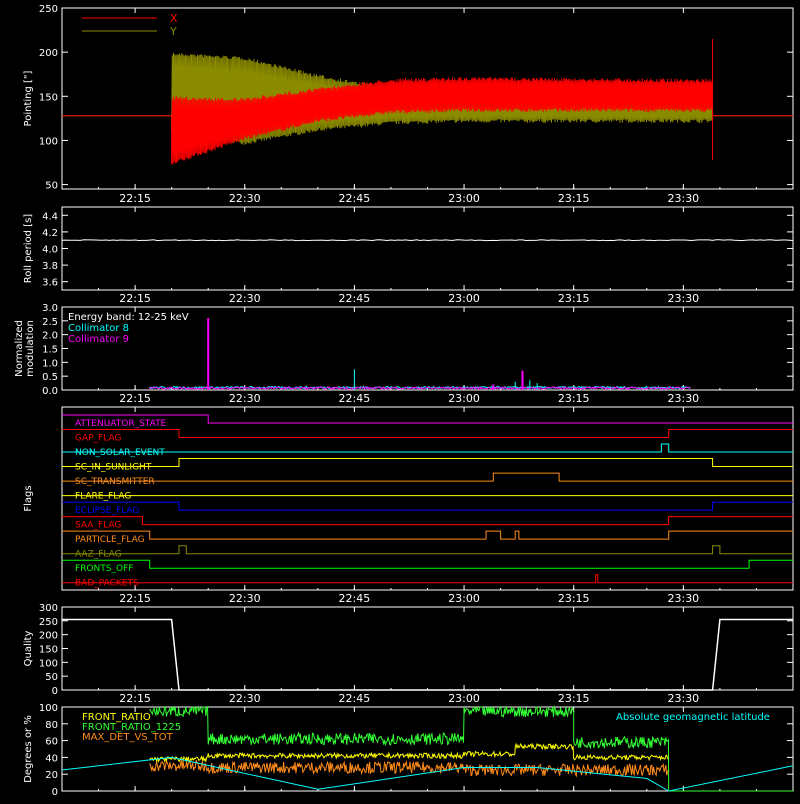  Describe the element at coordinates (427, 579) in the screenshot. I see `flag-bad-packets-line` at that location.